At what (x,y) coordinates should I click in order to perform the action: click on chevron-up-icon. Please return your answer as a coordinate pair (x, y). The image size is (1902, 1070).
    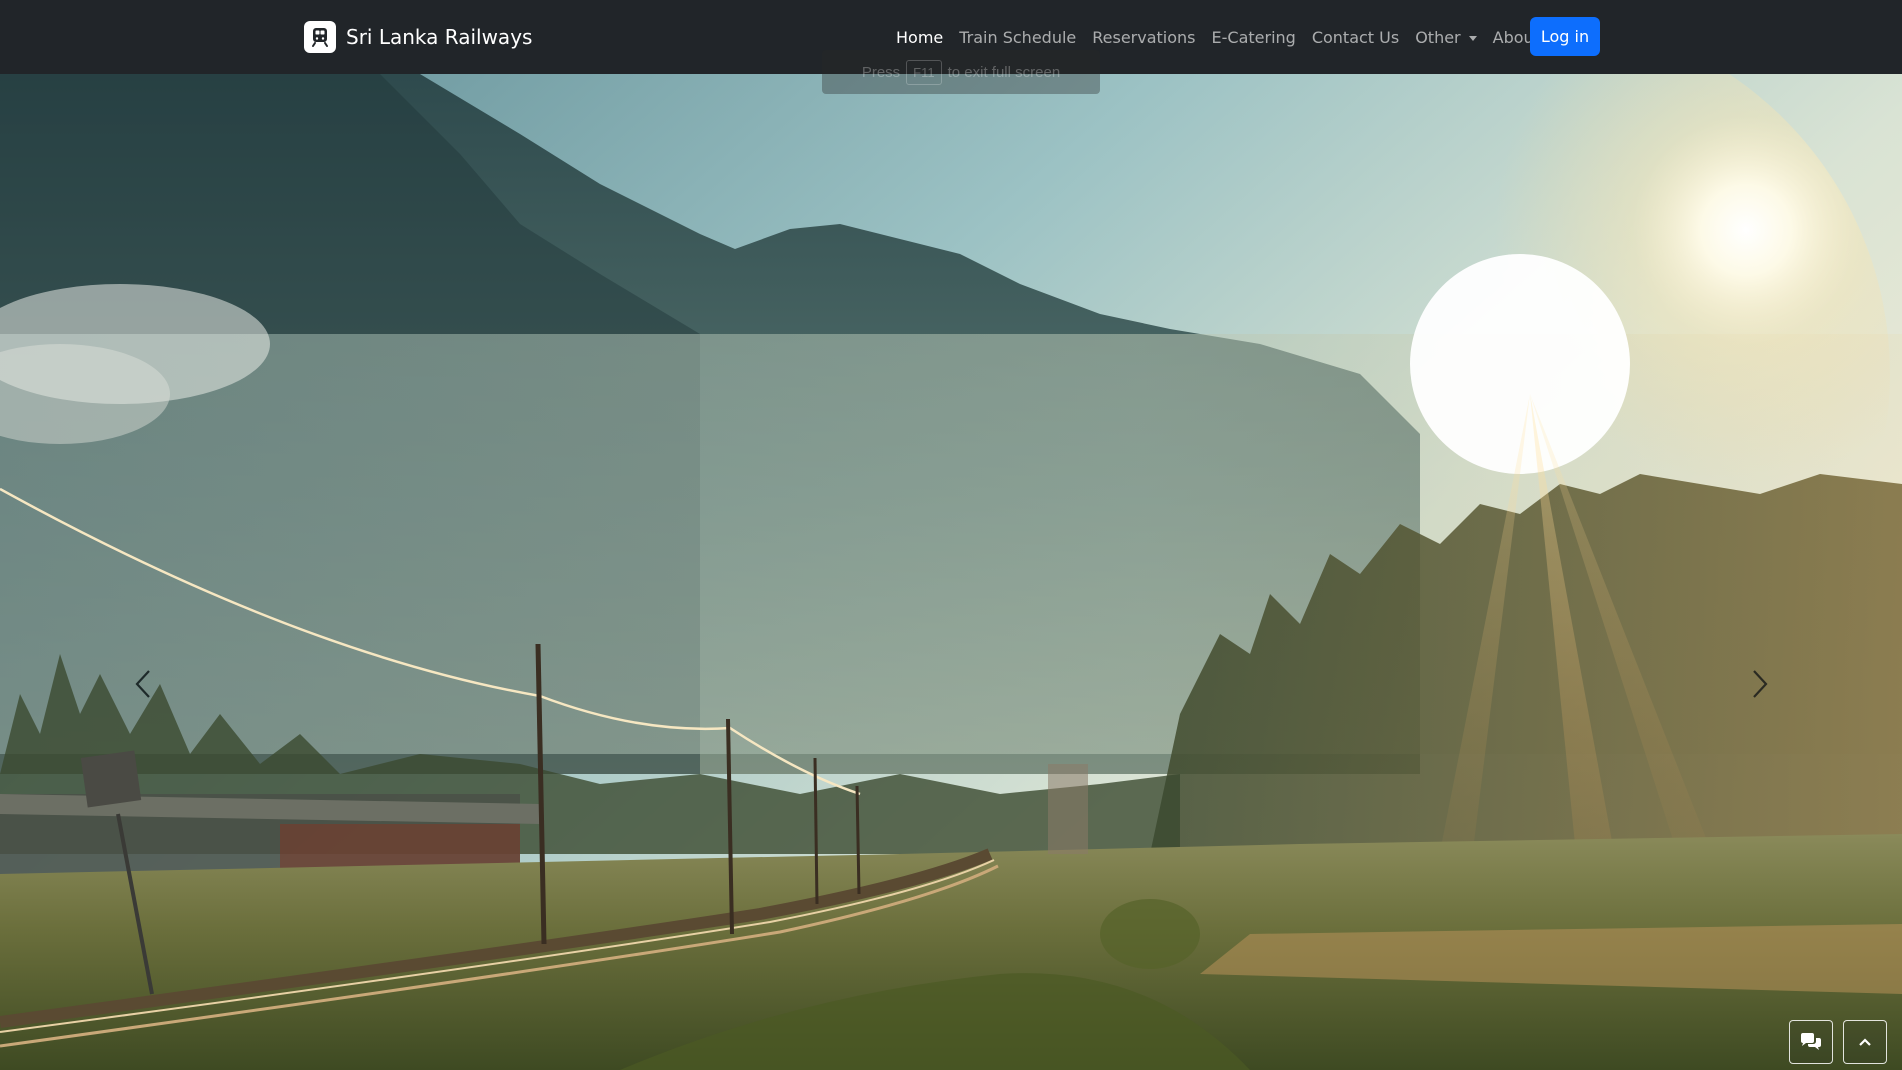
    Looking at the image, I should click on (1865, 1042).